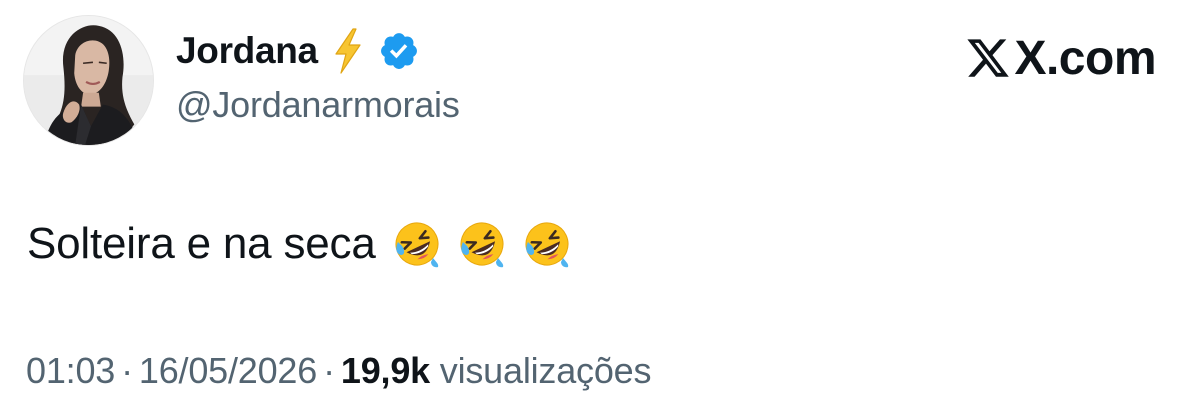 Image resolution: width=1200 pixels, height=415 pixels. I want to click on display-name: Jordana, so click(247, 51).